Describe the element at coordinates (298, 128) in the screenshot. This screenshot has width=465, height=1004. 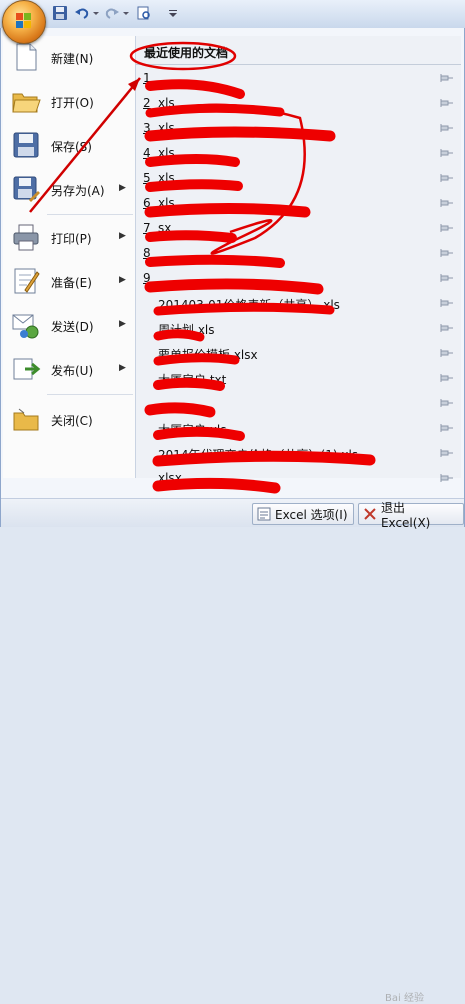
I see `recent-document-item: 3 xls` at that location.